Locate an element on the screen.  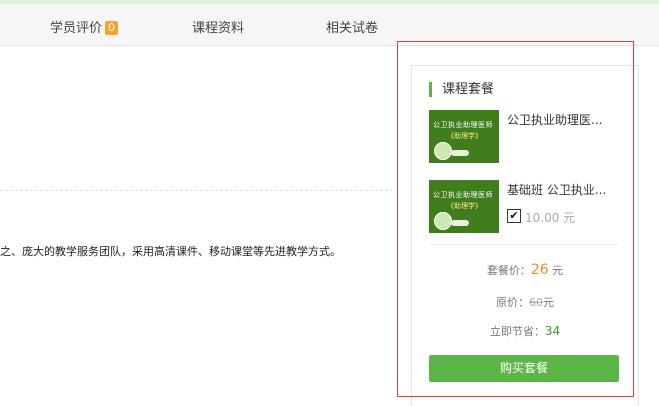
review-count-badge: 0 is located at coordinates (112, 28).